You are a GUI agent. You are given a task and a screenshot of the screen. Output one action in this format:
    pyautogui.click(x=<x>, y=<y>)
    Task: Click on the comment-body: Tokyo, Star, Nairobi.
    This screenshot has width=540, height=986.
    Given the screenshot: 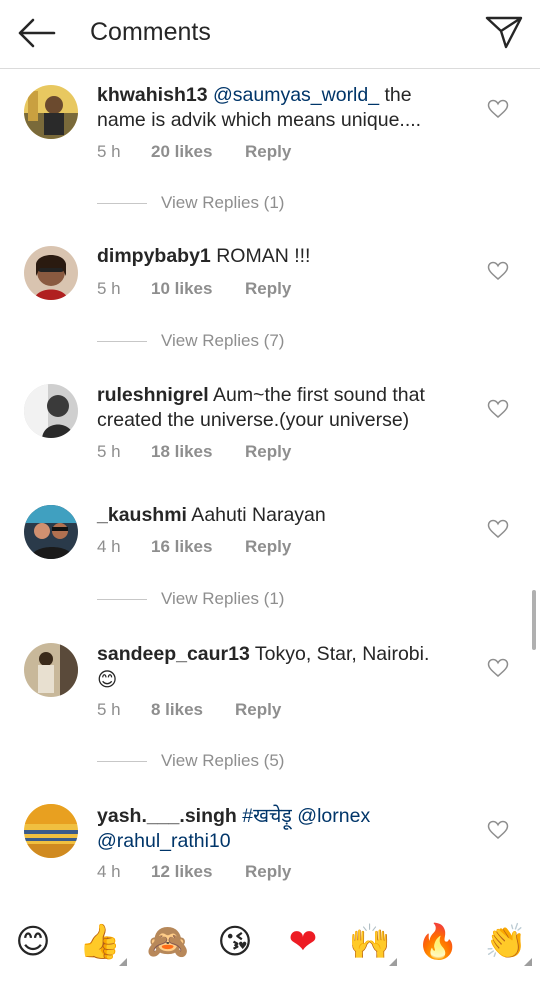 What is the action you would take?
    pyautogui.click(x=339, y=654)
    